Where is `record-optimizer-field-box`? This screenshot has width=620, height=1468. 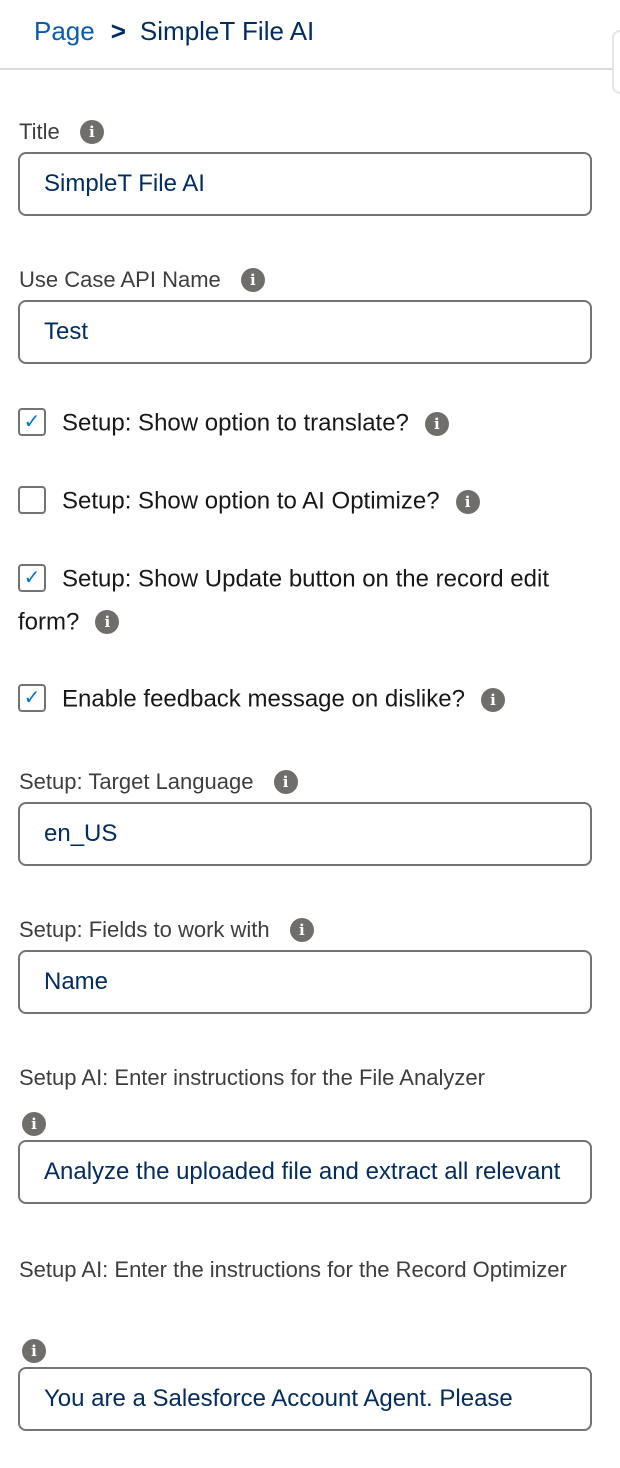 record-optimizer-field-box is located at coordinates (305, 1399).